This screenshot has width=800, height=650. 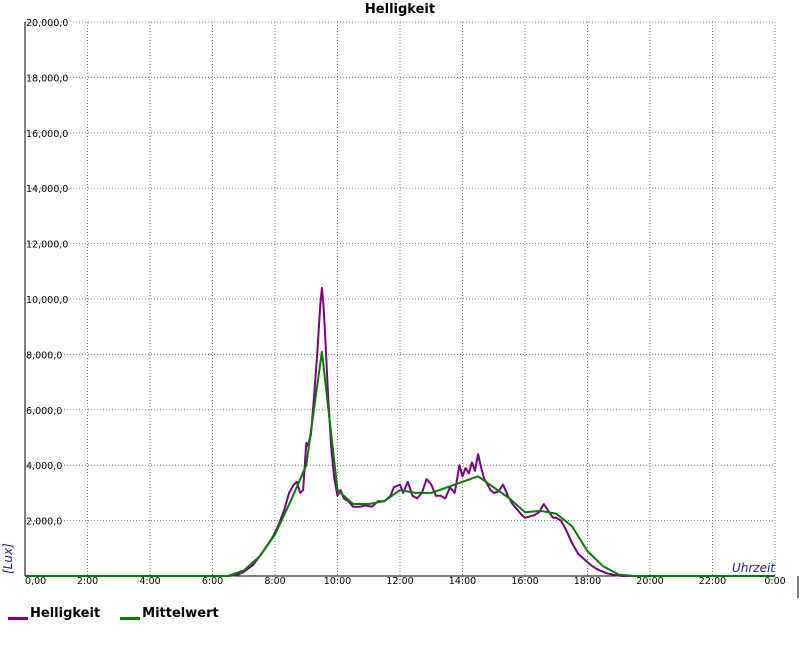 I want to click on legend-label-helligkeit: Helligkeit, so click(x=65, y=613).